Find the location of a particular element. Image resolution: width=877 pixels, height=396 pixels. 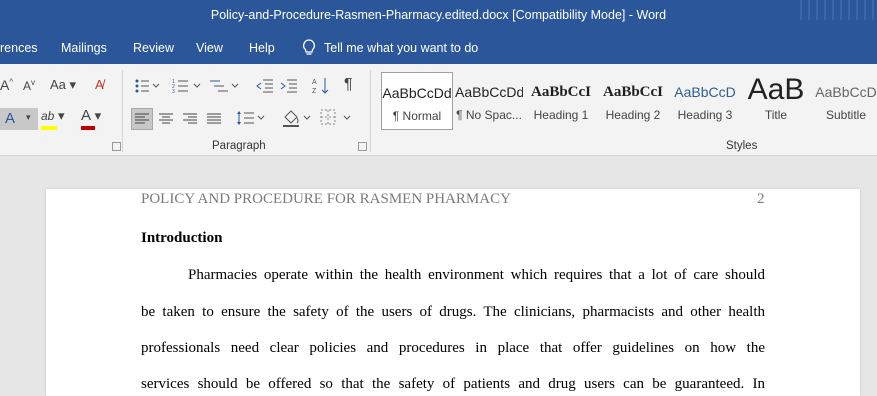

style-heading-2: AaBbCcI Heading 2 is located at coordinates (633, 101).